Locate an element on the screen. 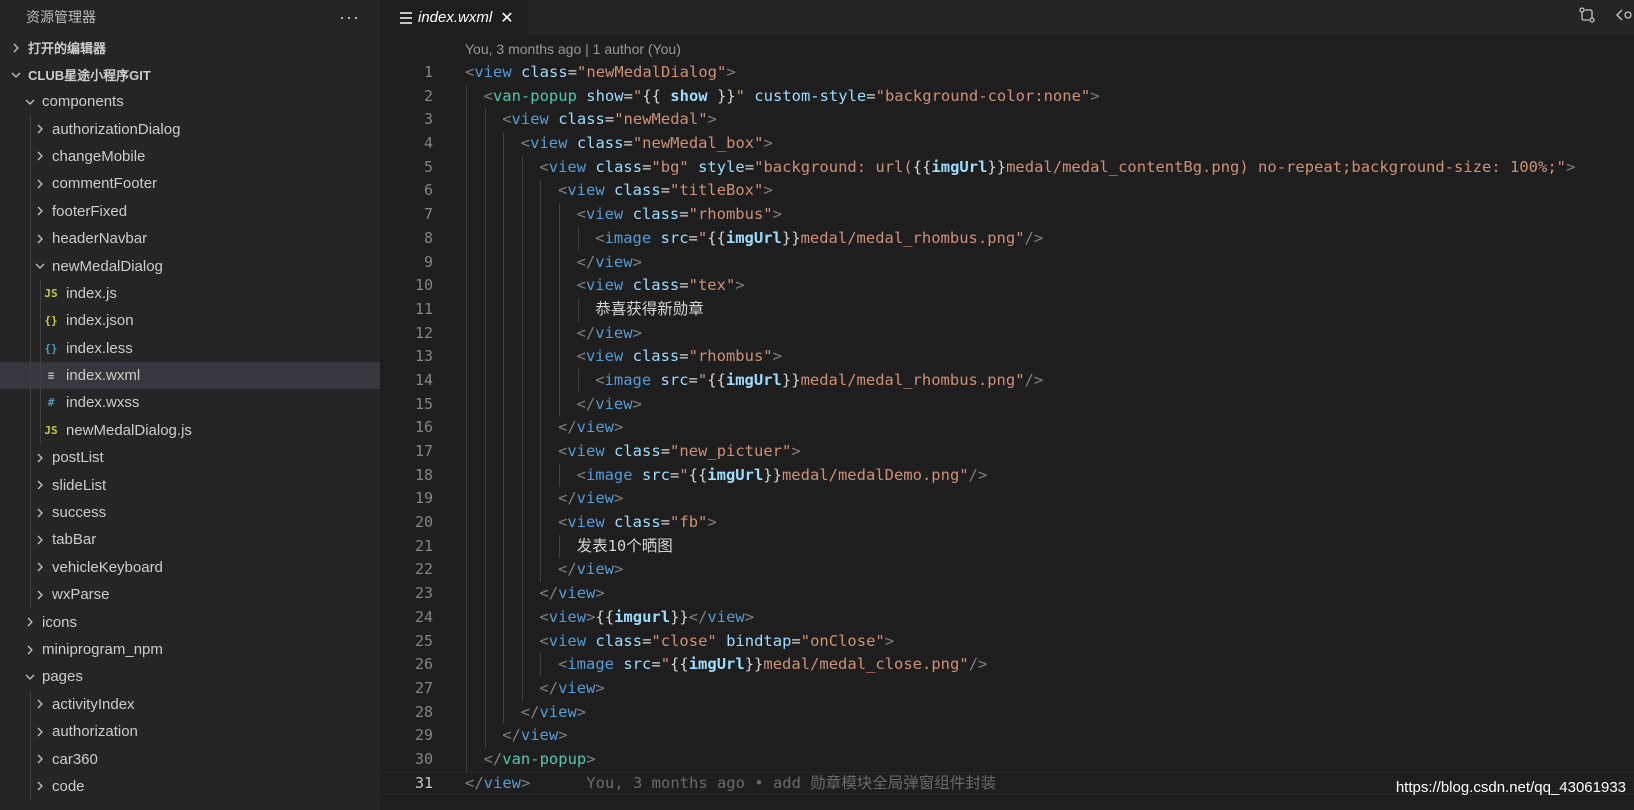 The height and width of the screenshot is (810, 1634). tree-folder: activityIndex is located at coordinates (190, 704).